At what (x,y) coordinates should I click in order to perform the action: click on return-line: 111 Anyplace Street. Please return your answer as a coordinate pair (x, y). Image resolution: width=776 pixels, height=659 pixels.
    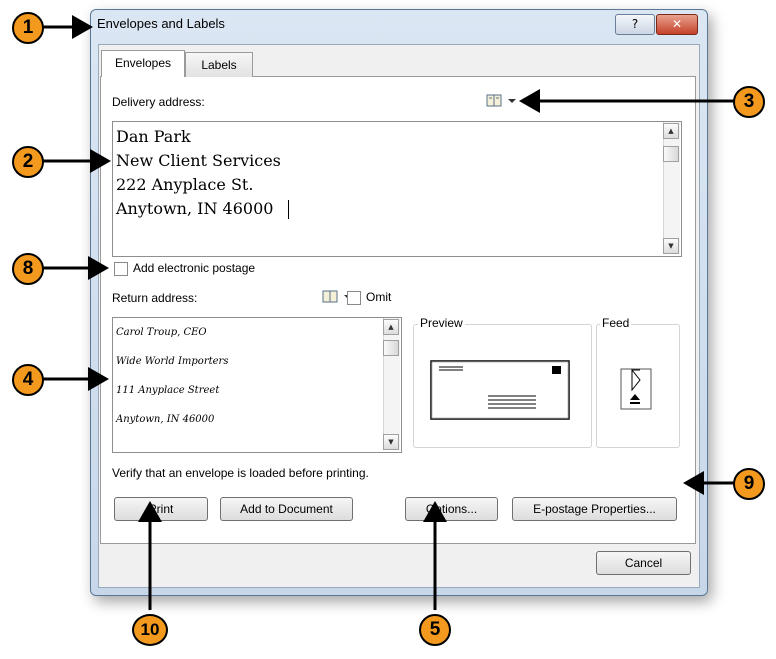
    Looking at the image, I should click on (168, 390).